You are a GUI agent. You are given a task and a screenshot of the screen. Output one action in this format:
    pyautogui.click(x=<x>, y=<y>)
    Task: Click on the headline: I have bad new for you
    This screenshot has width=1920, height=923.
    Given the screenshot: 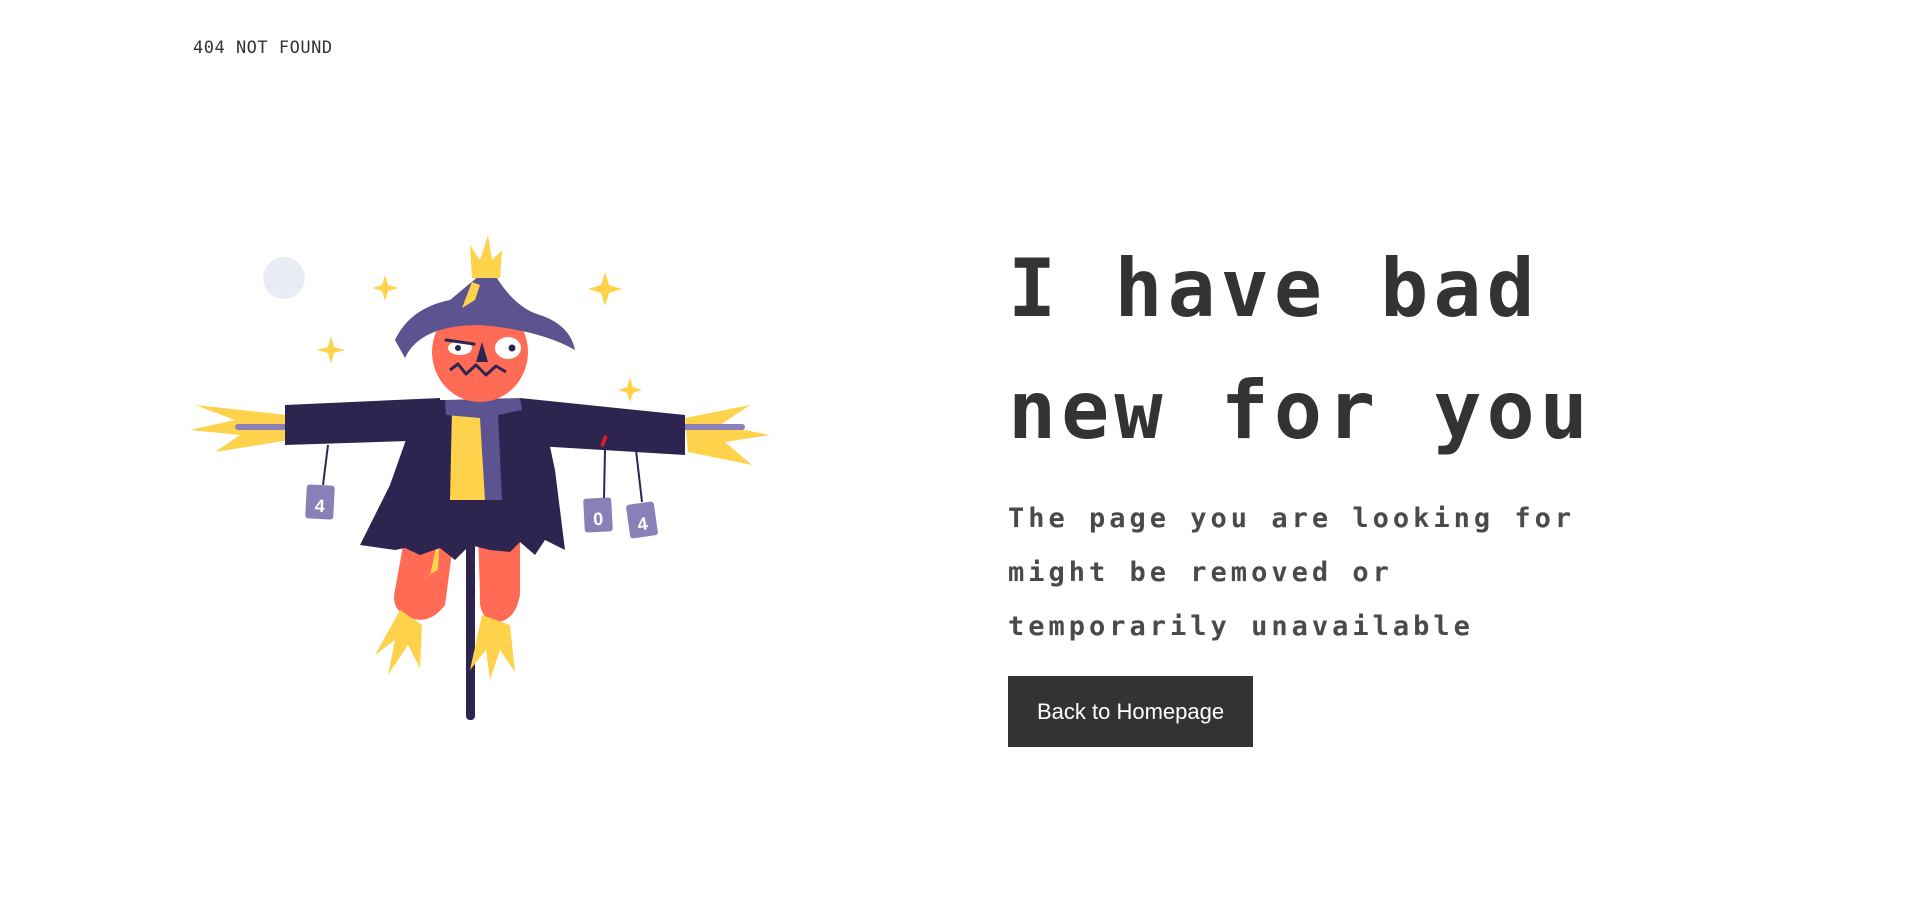 What is the action you would take?
    pyautogui.click(x=1358, y=350)
    